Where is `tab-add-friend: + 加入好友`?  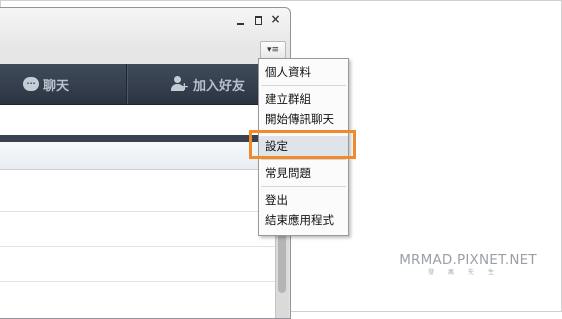
tab-add-friend: + 加入好友 is located at coordinates (208, 84).